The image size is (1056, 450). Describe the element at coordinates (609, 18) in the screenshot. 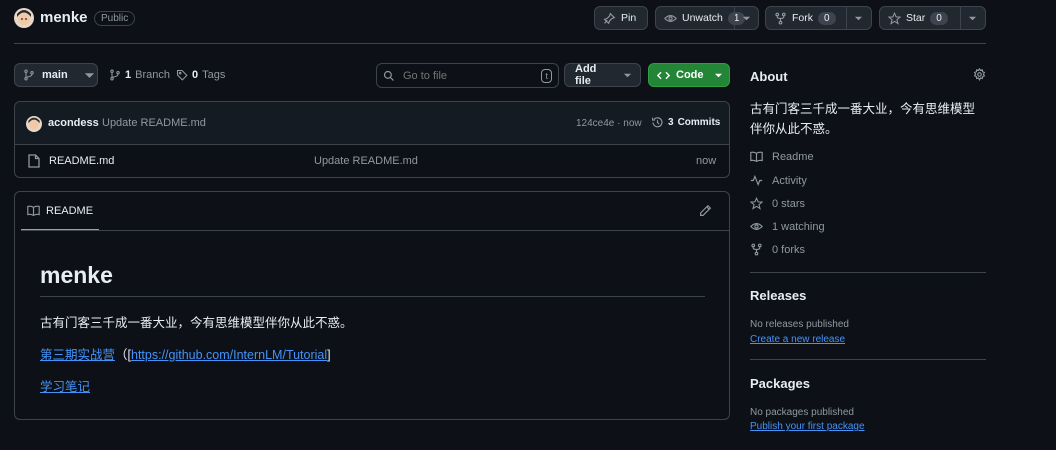

I see `pin-icon` at that location.